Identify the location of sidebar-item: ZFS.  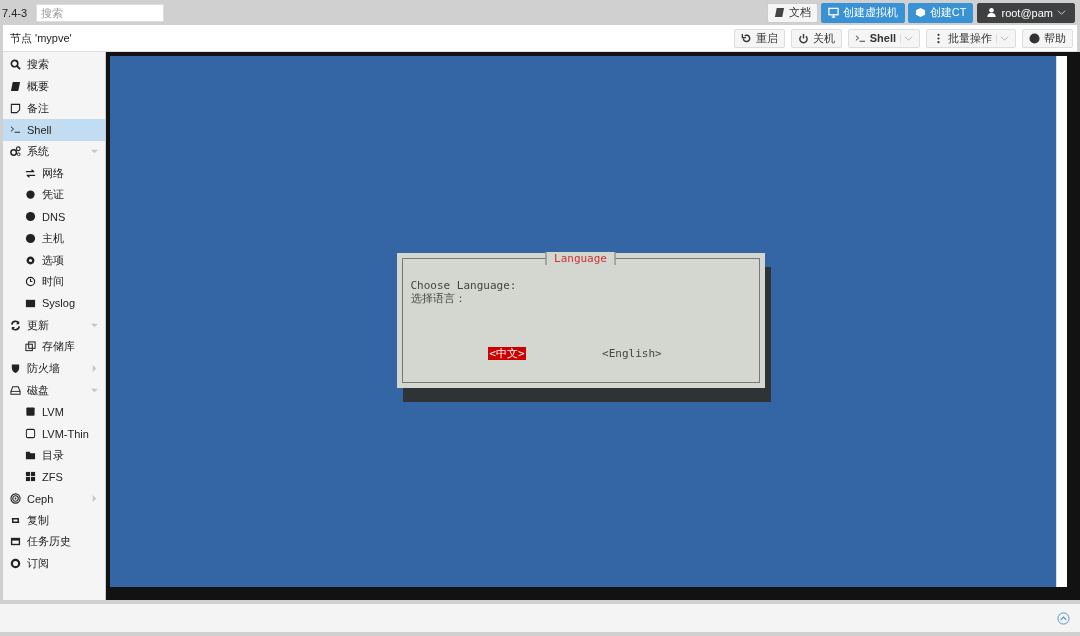
(54, 477).